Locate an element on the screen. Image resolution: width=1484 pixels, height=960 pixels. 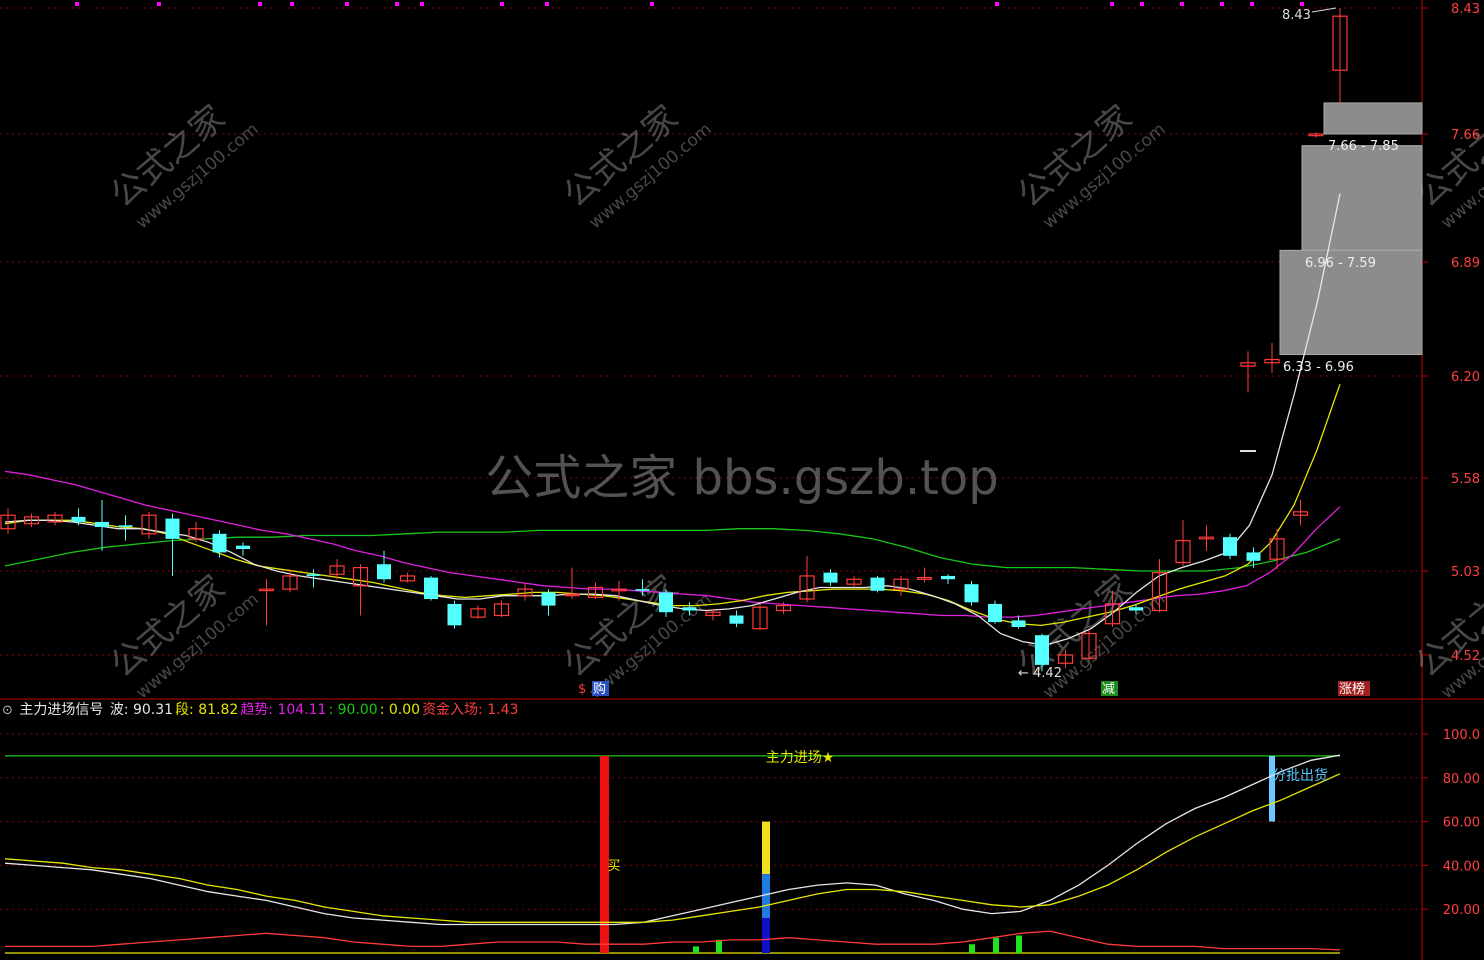
low-price-label: ← 4.42 is located at coordinates (1040, 673).